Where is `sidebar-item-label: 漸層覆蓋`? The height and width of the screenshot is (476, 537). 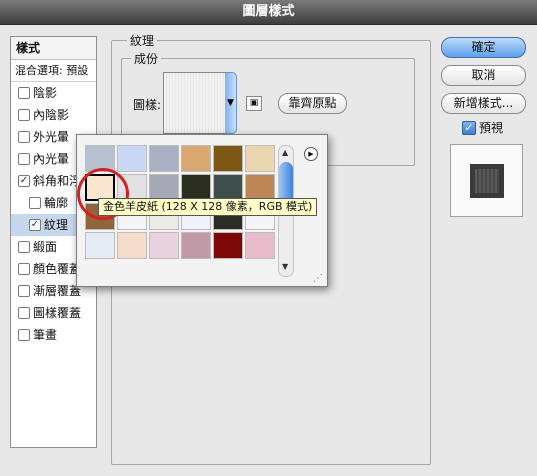
sidebar-item-label: 漸層覆蓋 is located at coordinates (57, 291).